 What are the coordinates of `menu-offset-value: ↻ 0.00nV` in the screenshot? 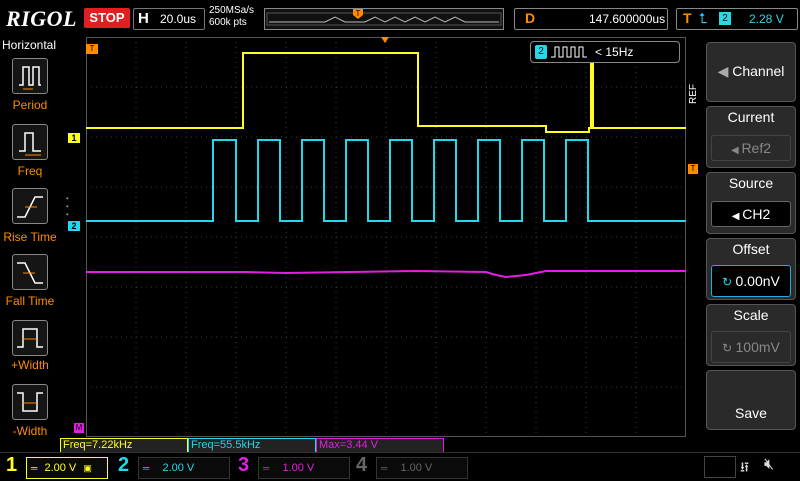 It's located at (751, 281).